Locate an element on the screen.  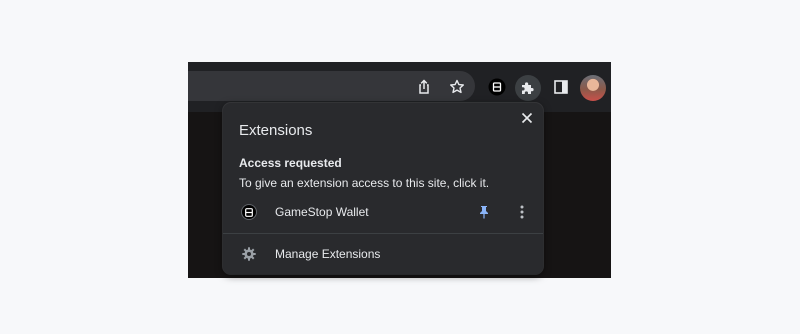
manage-extensions-label: Manage Extensions is located at coordinates (328, 254).